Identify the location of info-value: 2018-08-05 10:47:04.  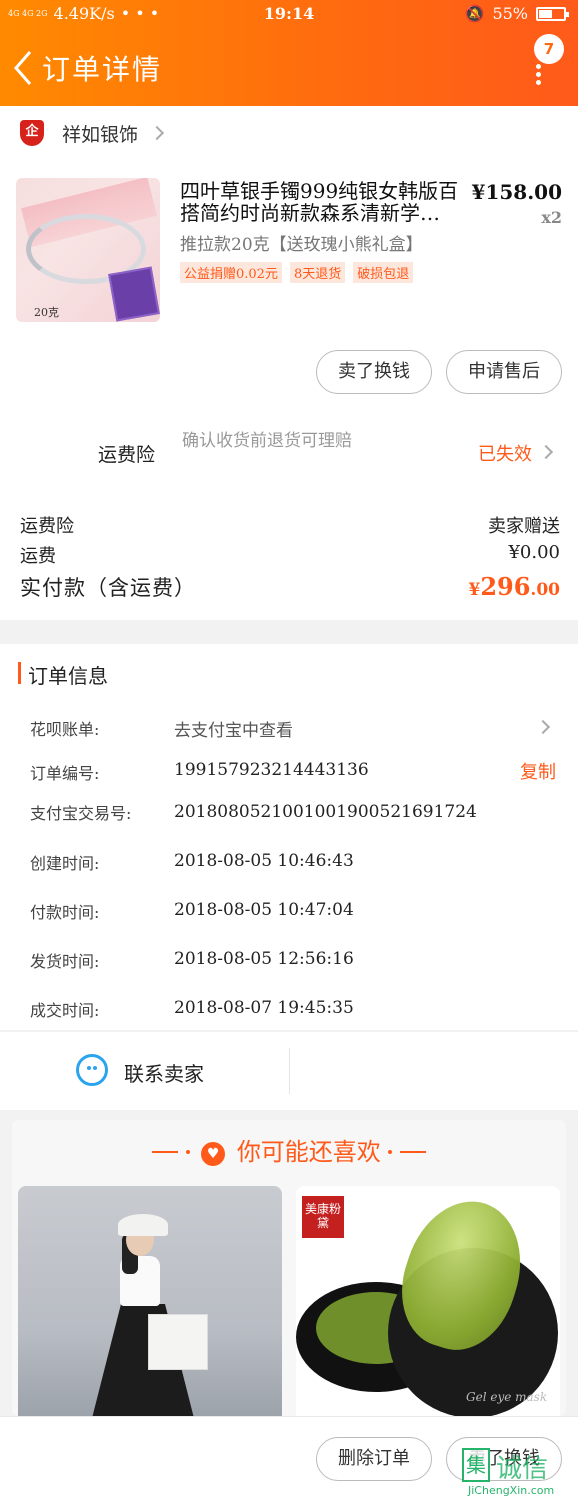
(264, 910).